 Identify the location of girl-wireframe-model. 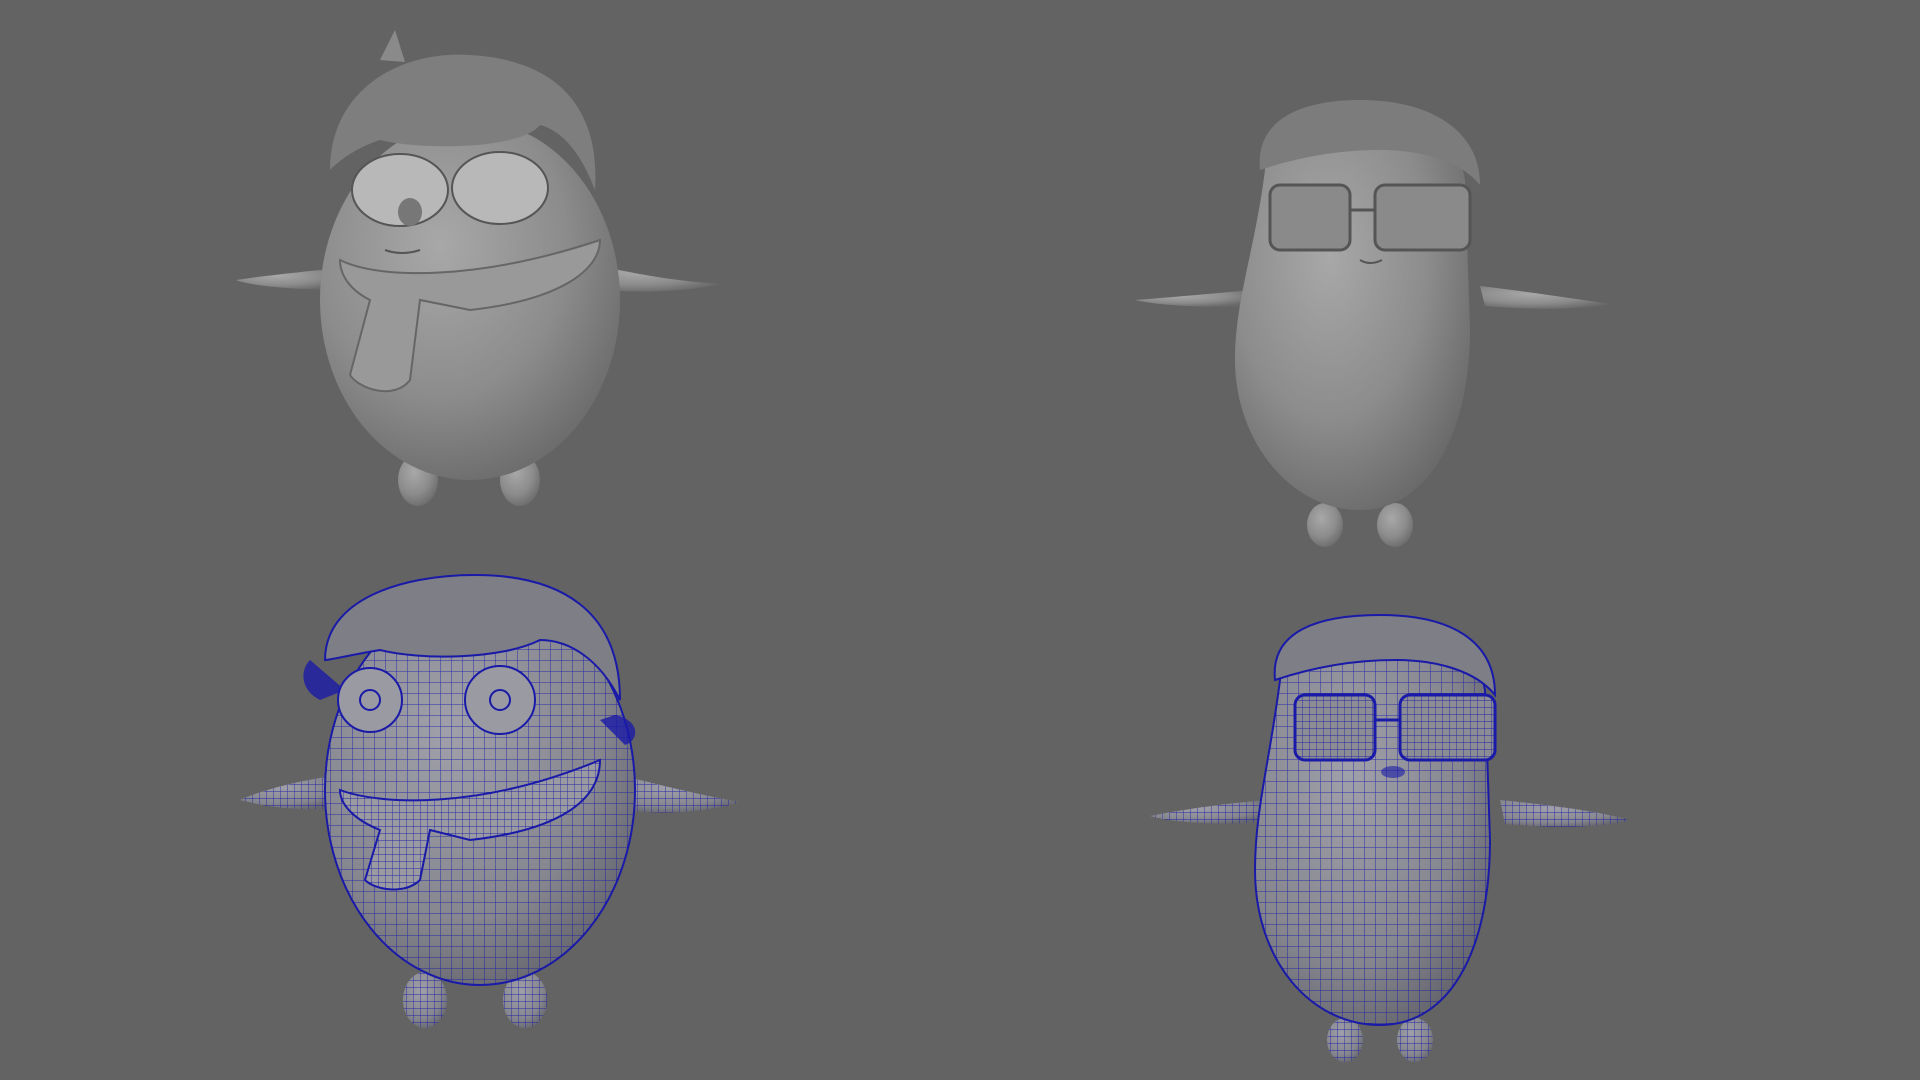
(490, 800).